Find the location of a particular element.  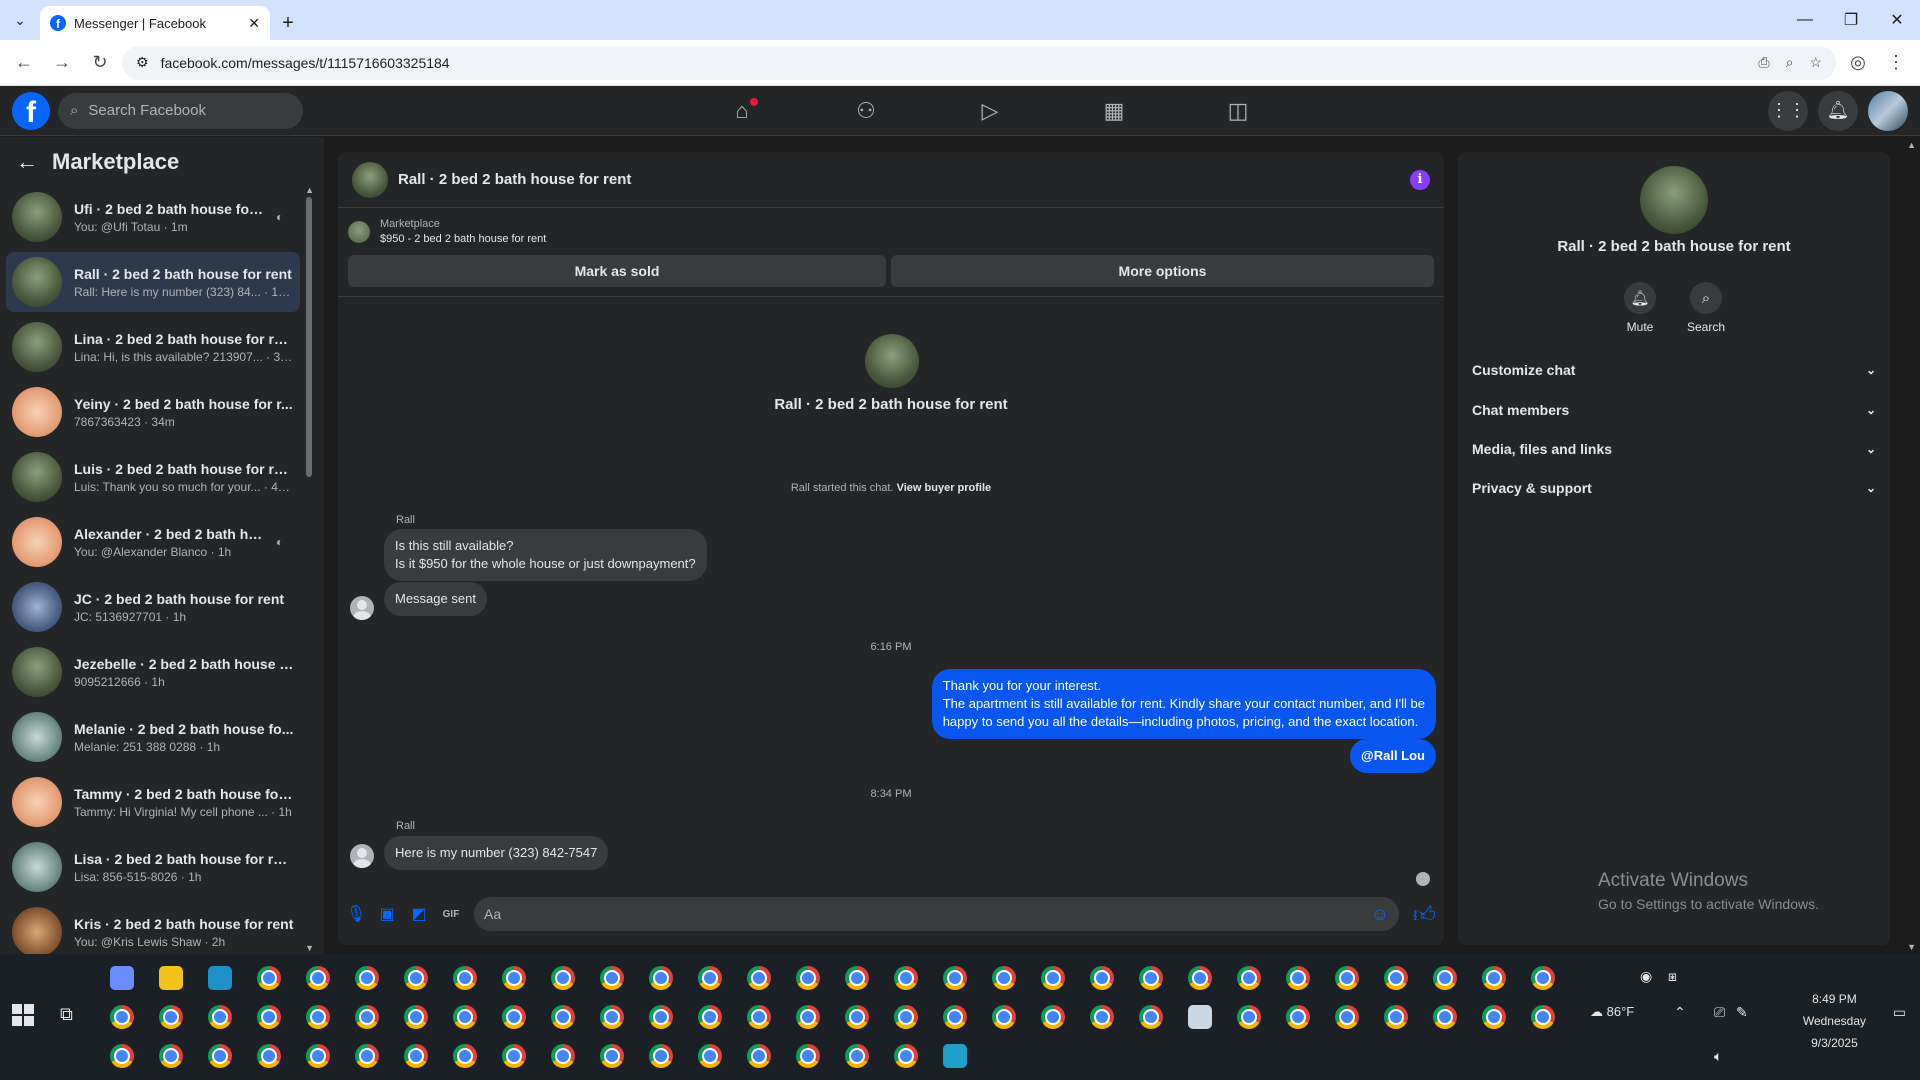

tray-chevron-up-icon: ⌃ is located at coordinates (1680, 1012).